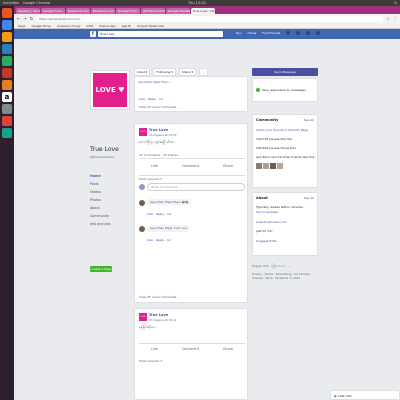 The height and width of the screenshot is (400, 400). What do you see at coordinates (197, 3) in the screenshot?
I see `clock: Thu 13:02` at bounding box center [197, 3].